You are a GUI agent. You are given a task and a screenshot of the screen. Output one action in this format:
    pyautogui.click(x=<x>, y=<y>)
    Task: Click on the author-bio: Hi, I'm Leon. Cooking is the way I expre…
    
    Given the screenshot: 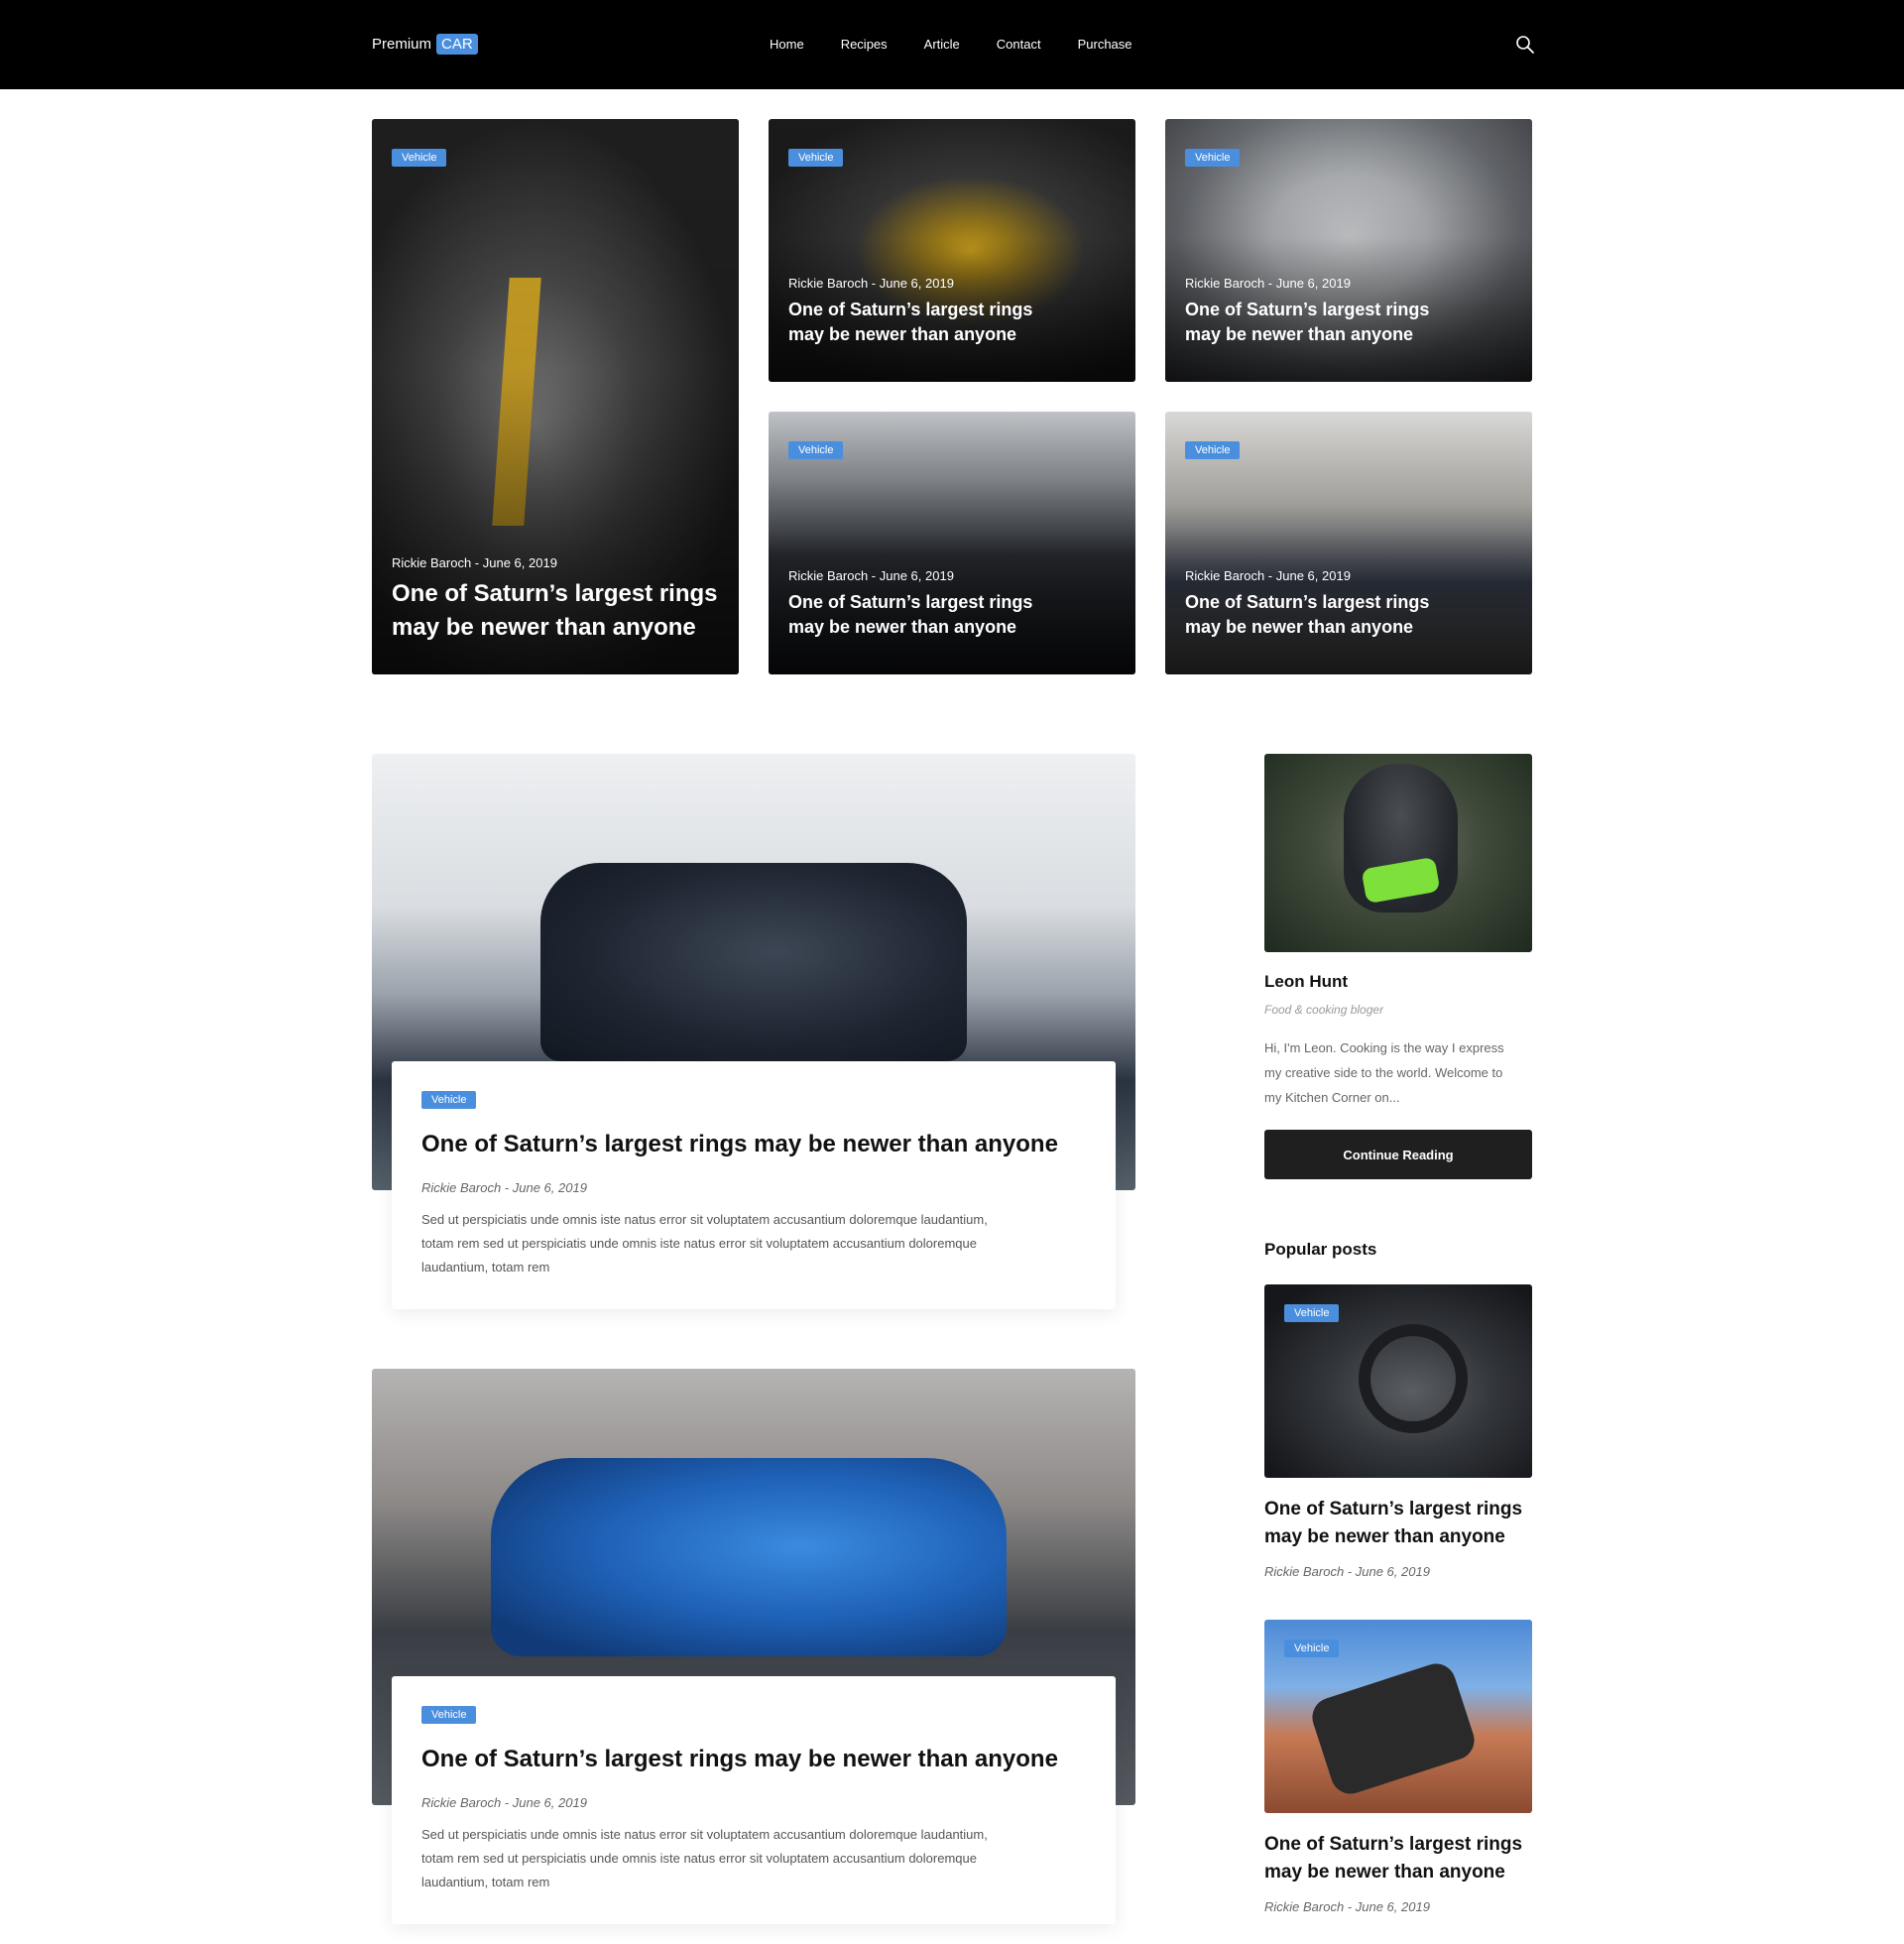 What is the action you would take?
    pyautogui.click(x=1400, y=1072)
    